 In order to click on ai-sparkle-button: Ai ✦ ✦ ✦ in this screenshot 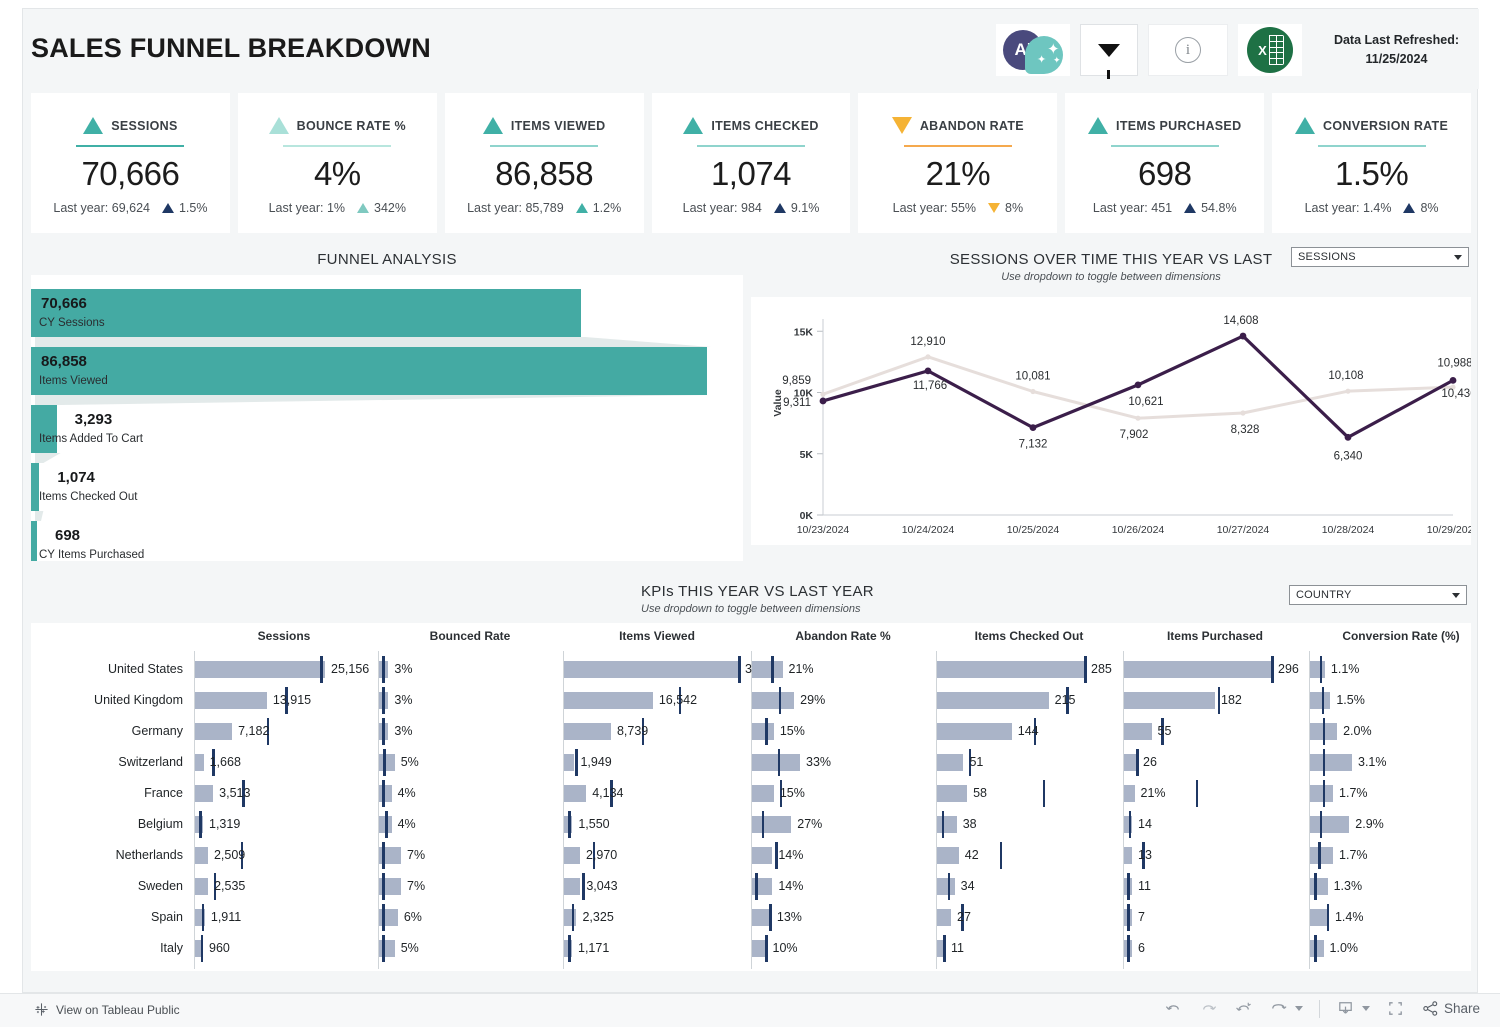, I will do `click(1032, 50)`.